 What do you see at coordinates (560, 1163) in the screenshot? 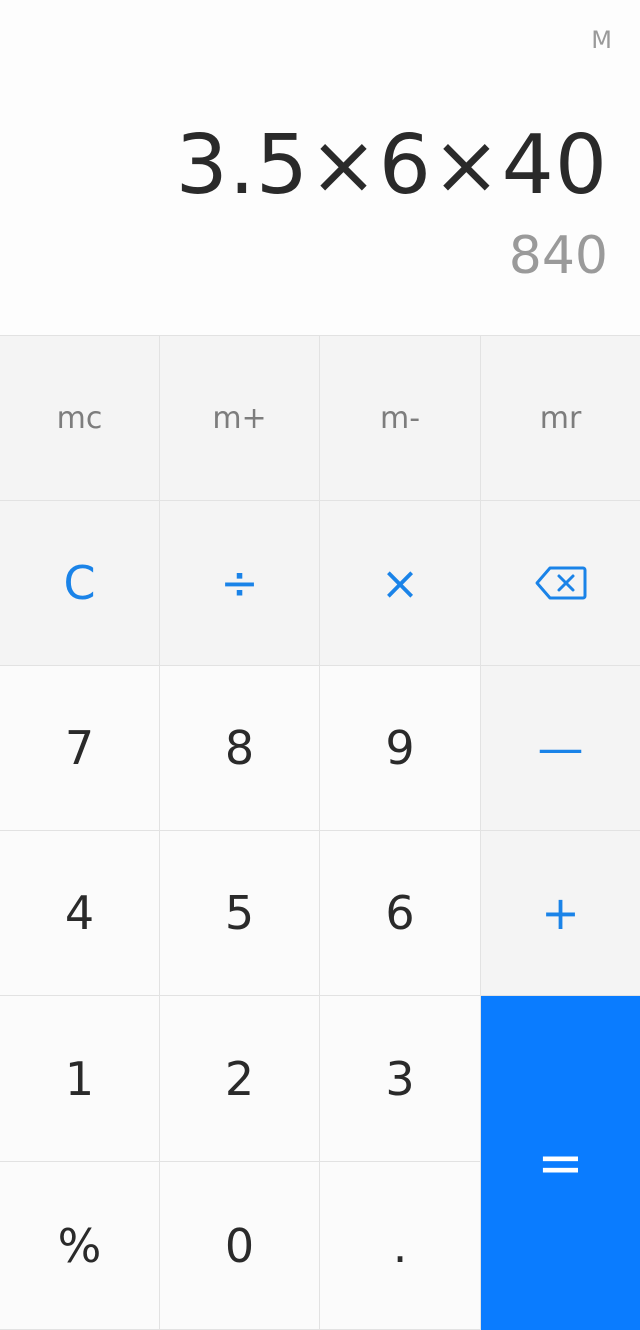
I see `equals-button: =` at bounding box center [560, 1163].